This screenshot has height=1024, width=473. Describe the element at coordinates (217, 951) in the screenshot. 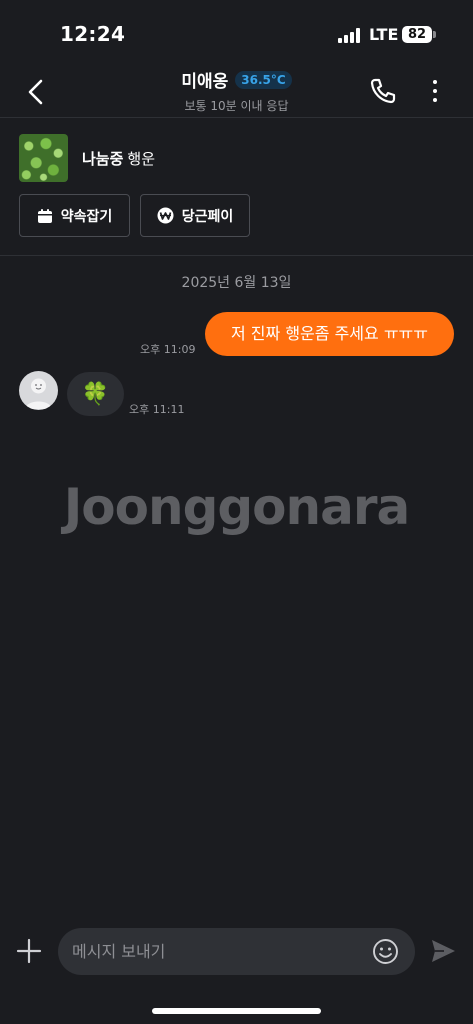

I see `message-input` at that location.